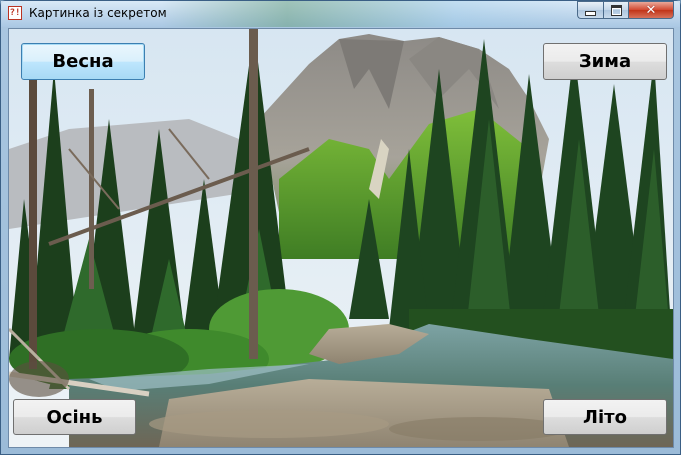  I want to click on app-question-icon: ?!, so click(15, 13).